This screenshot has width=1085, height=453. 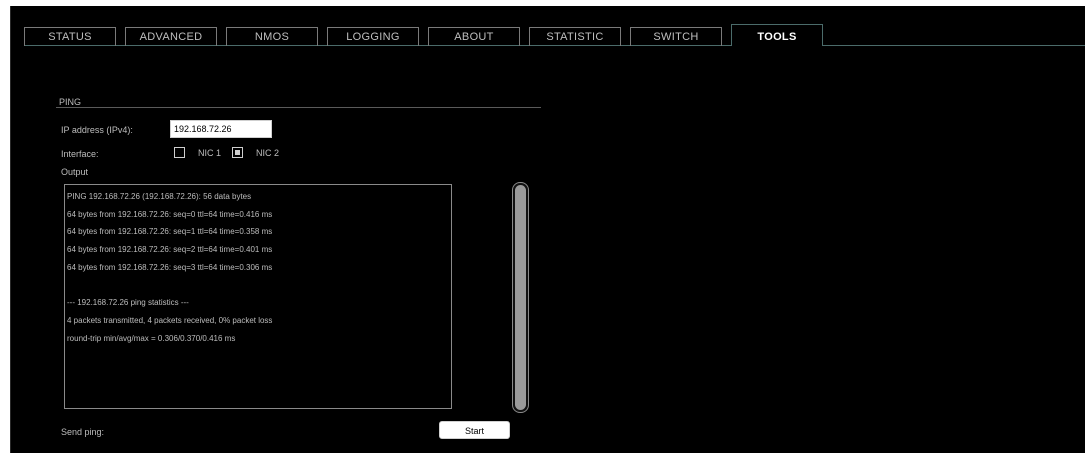 I want to click on ip-address-label: IP address (IPv4):, so click(x=97, y=130).